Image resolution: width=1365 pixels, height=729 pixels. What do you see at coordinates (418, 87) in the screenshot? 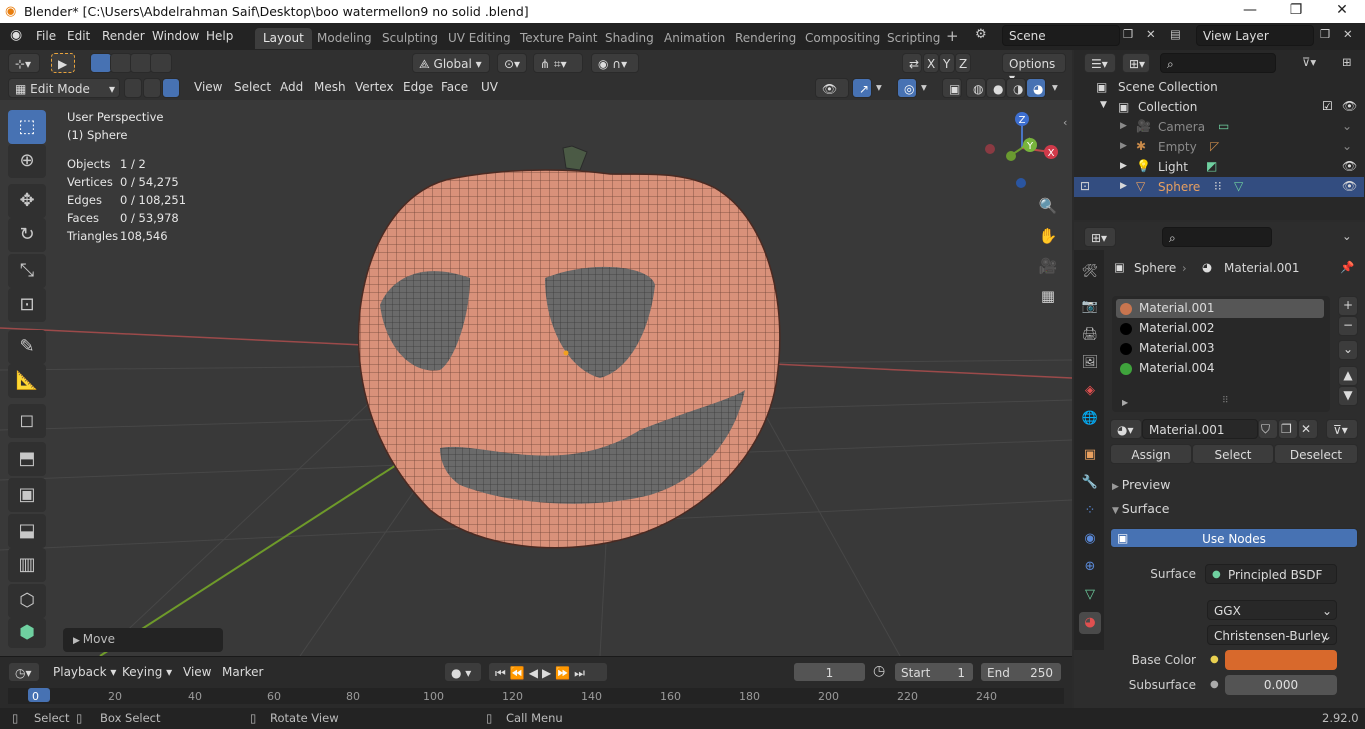
I see `header-menu-edge: Edge` at bounding box center [418, 87].